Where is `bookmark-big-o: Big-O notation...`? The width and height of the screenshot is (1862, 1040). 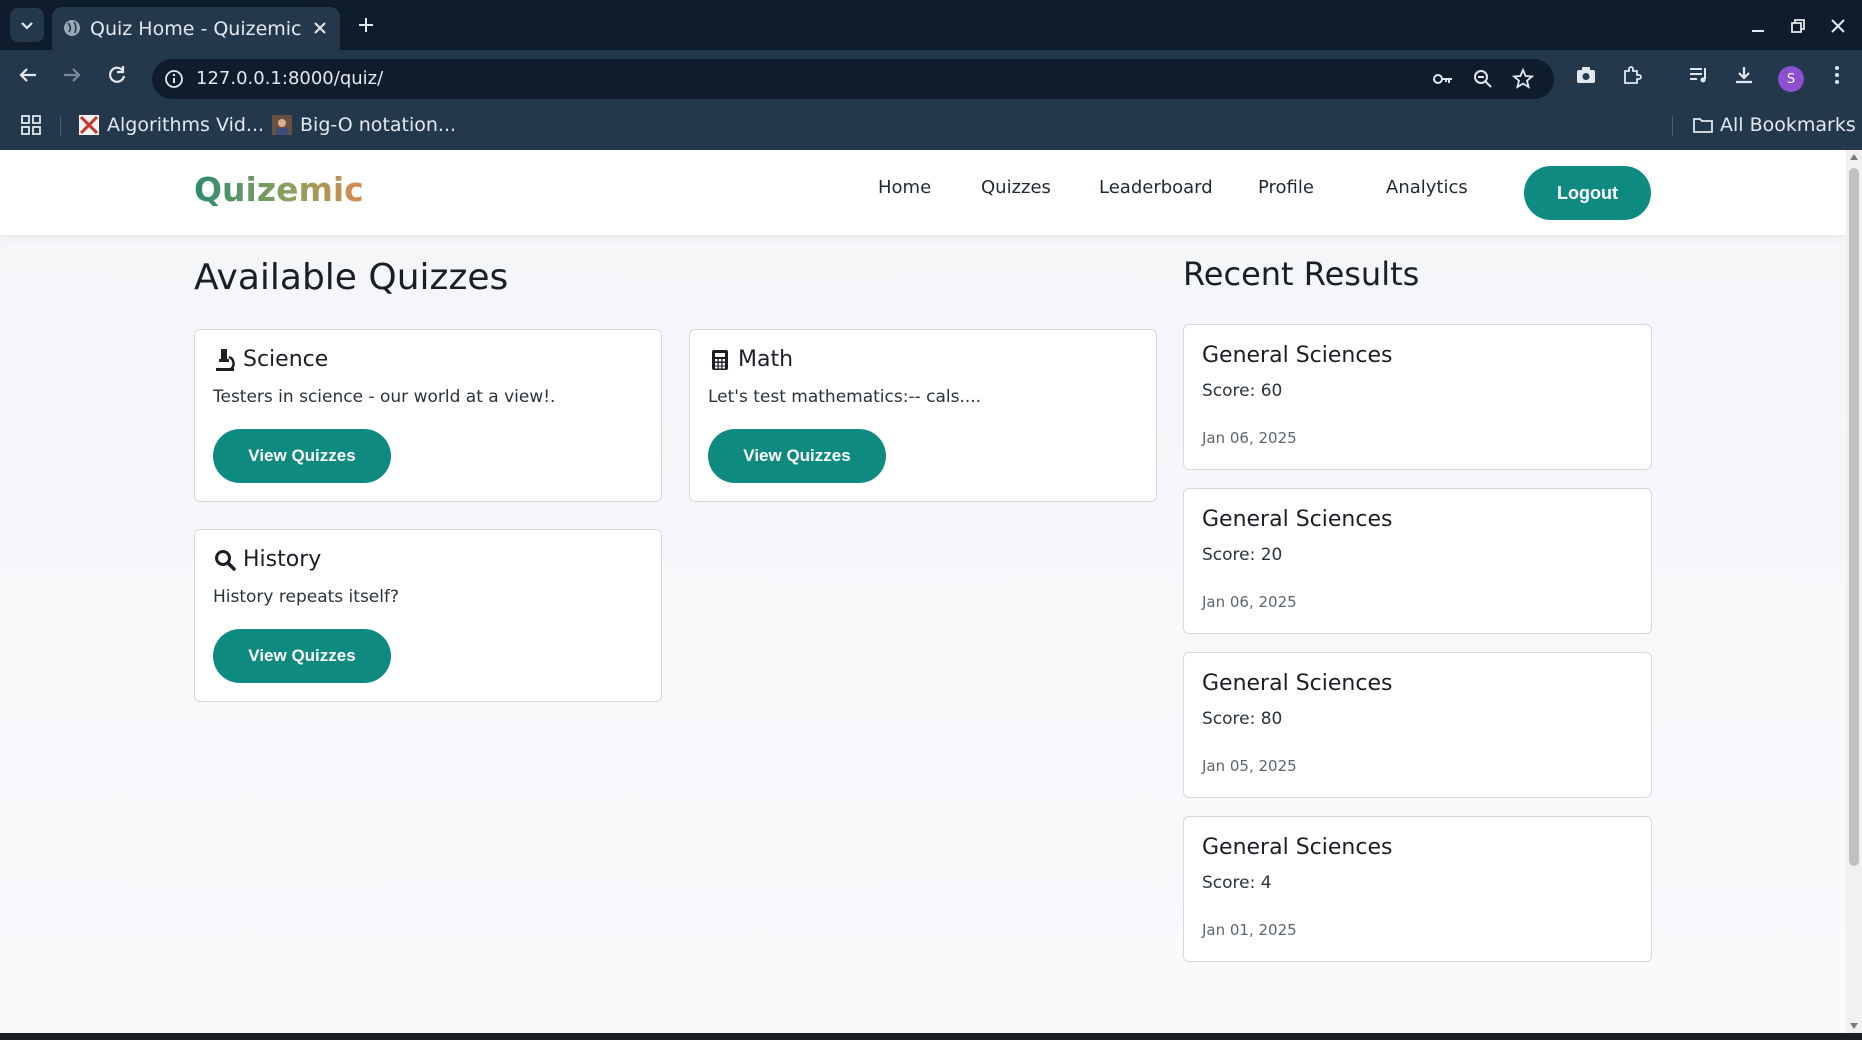 bookmark-big-o: Big-O notation... is located at coordinates (364, 125).